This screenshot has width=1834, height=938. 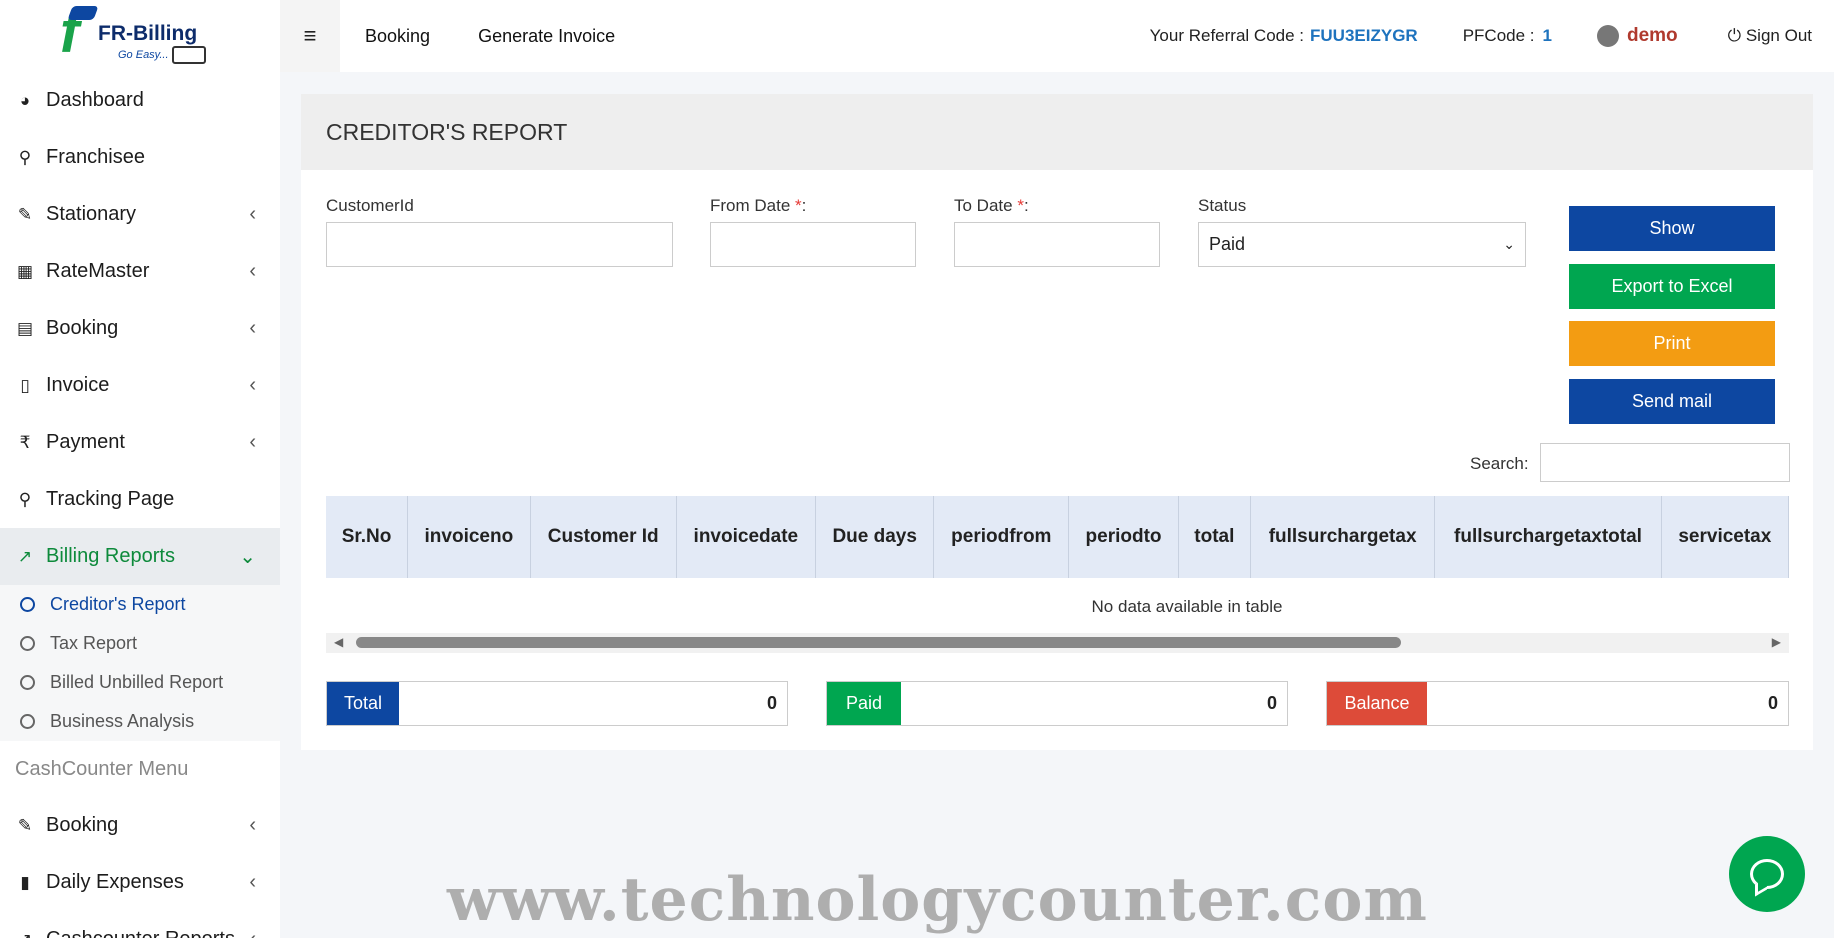 What do you see at coordinates (1509, 244) in the screenshot?
I see `chevron-down-icon: ⌄` at bounding box center [1509, 244].